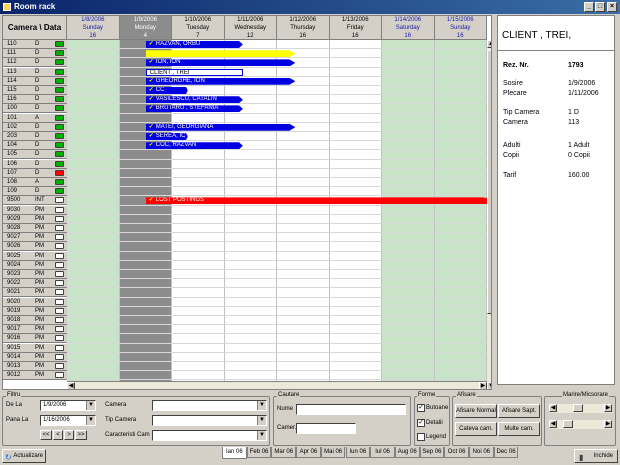  What do you see at coordinates (35, 90) in the screenshot?
I see `room-row-header: 115 D` at bounding box center [35, 90].